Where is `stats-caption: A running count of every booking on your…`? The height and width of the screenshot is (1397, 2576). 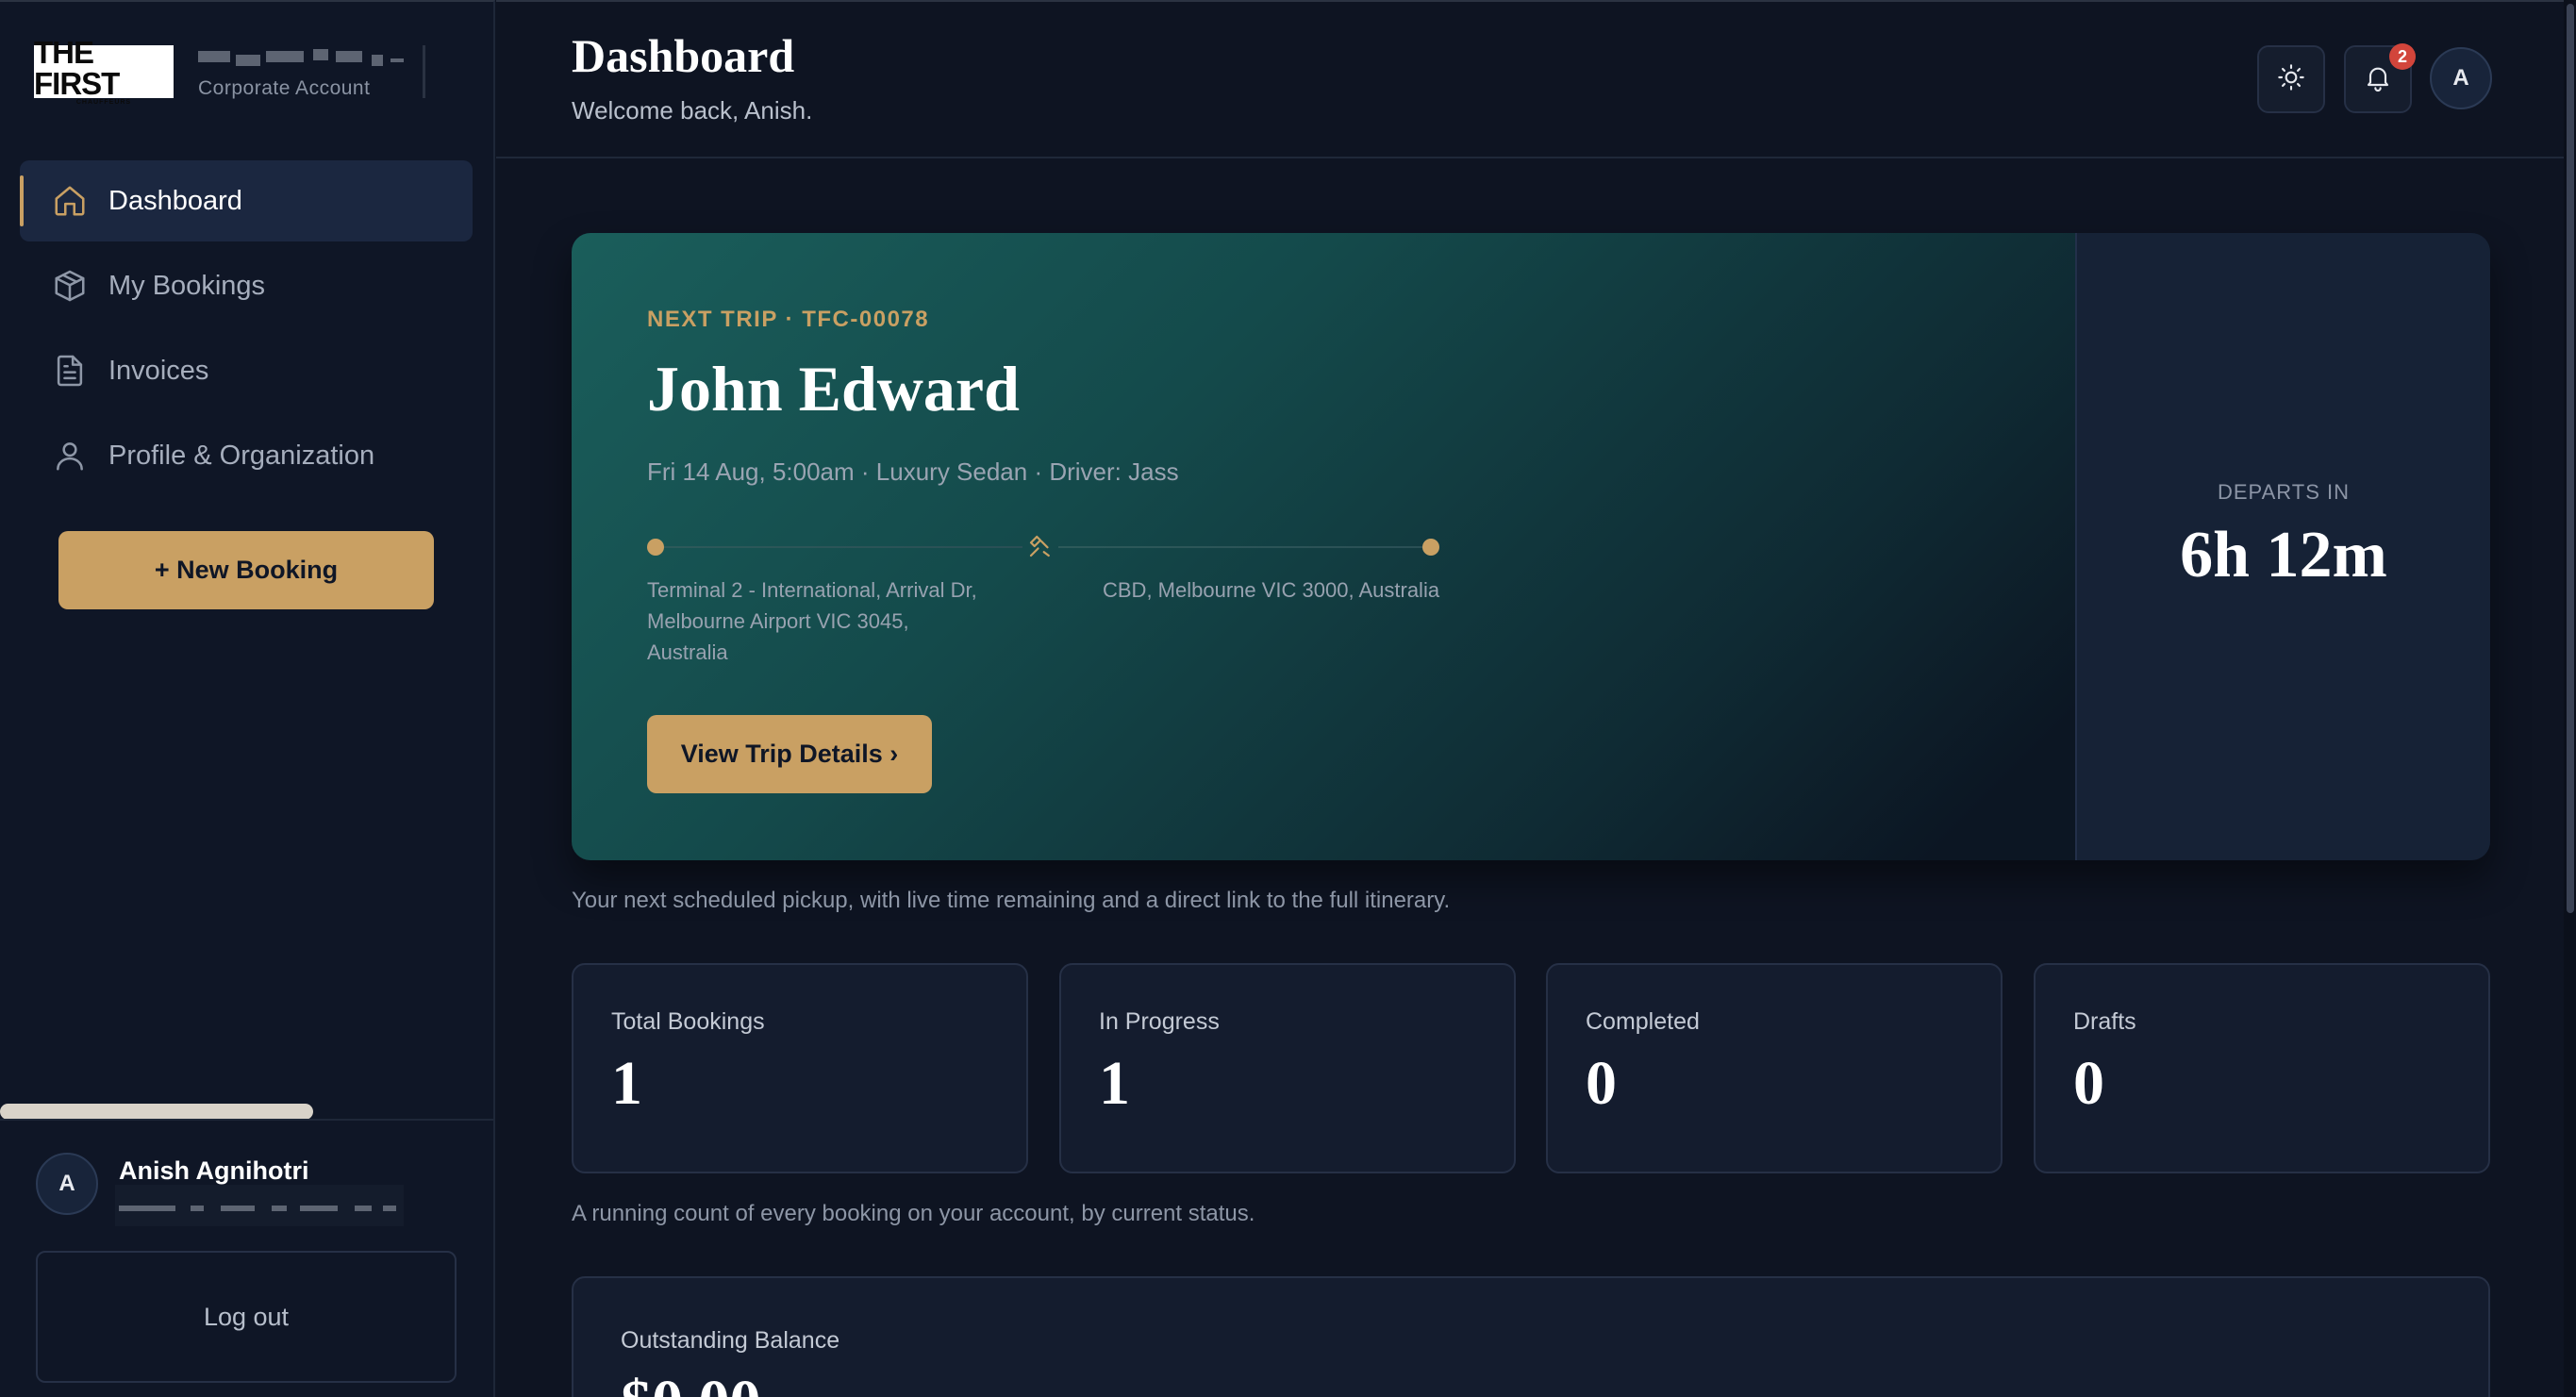
stats-caption: A running count of every booking on your… is located at coordinates (914, 1213).